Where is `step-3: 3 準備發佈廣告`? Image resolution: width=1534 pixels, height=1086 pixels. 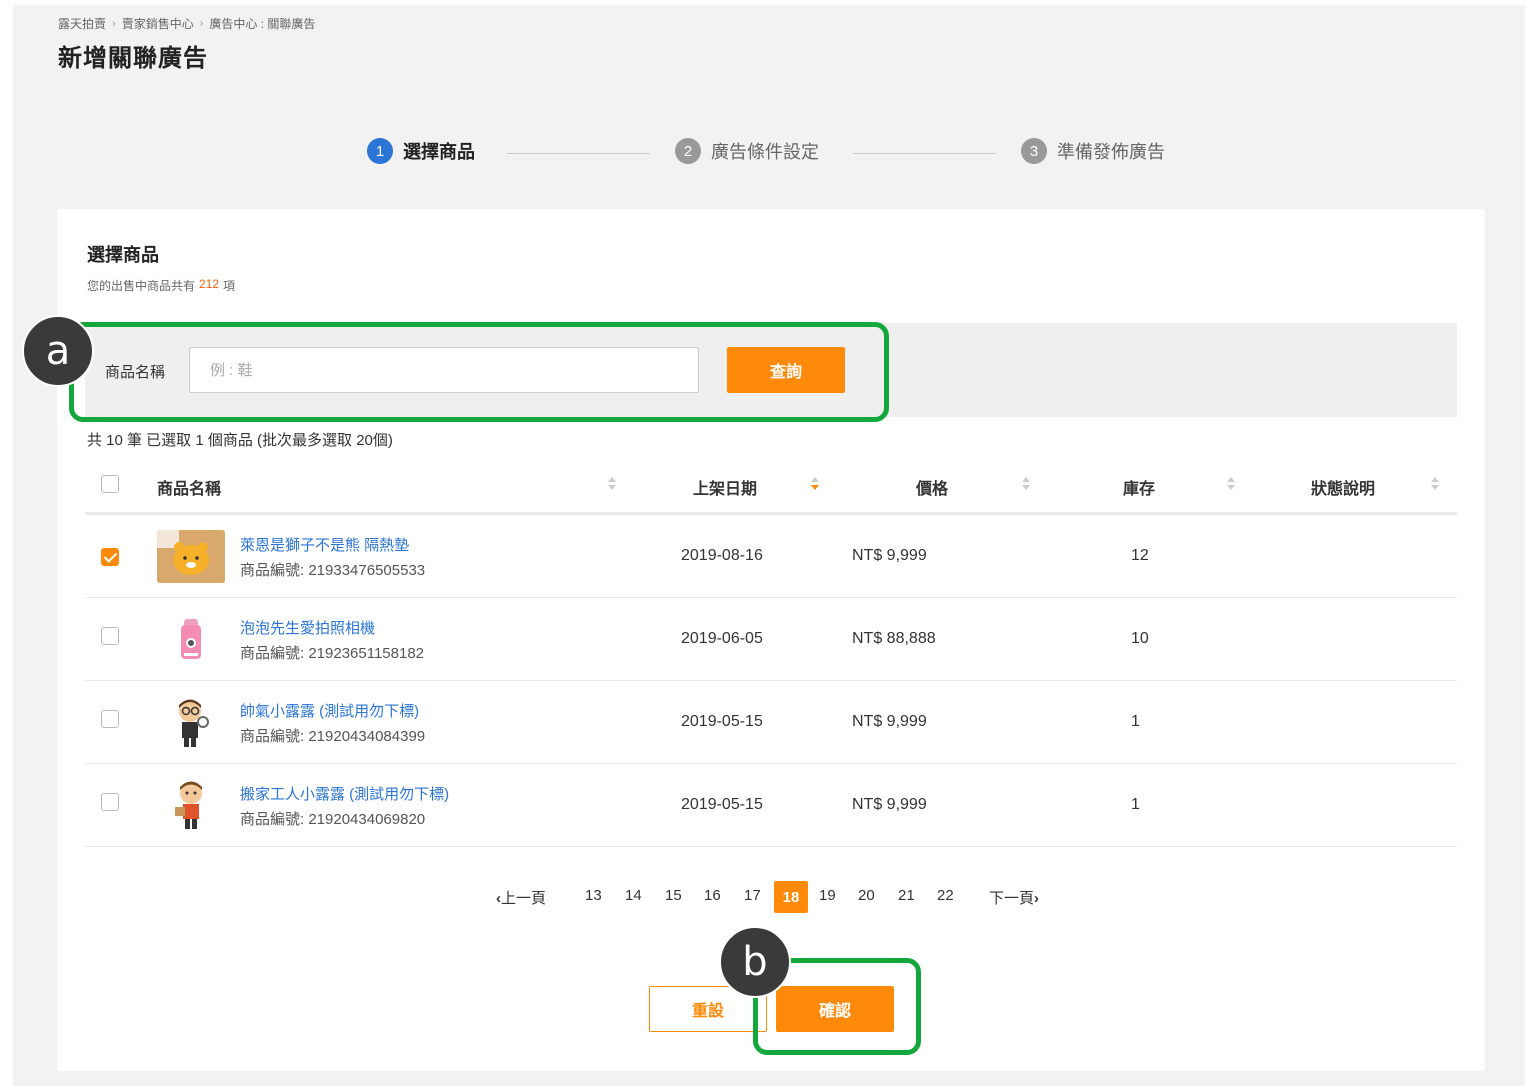
step-3: 3 準備發佈廣告 is located at coordinates (1093, 151).